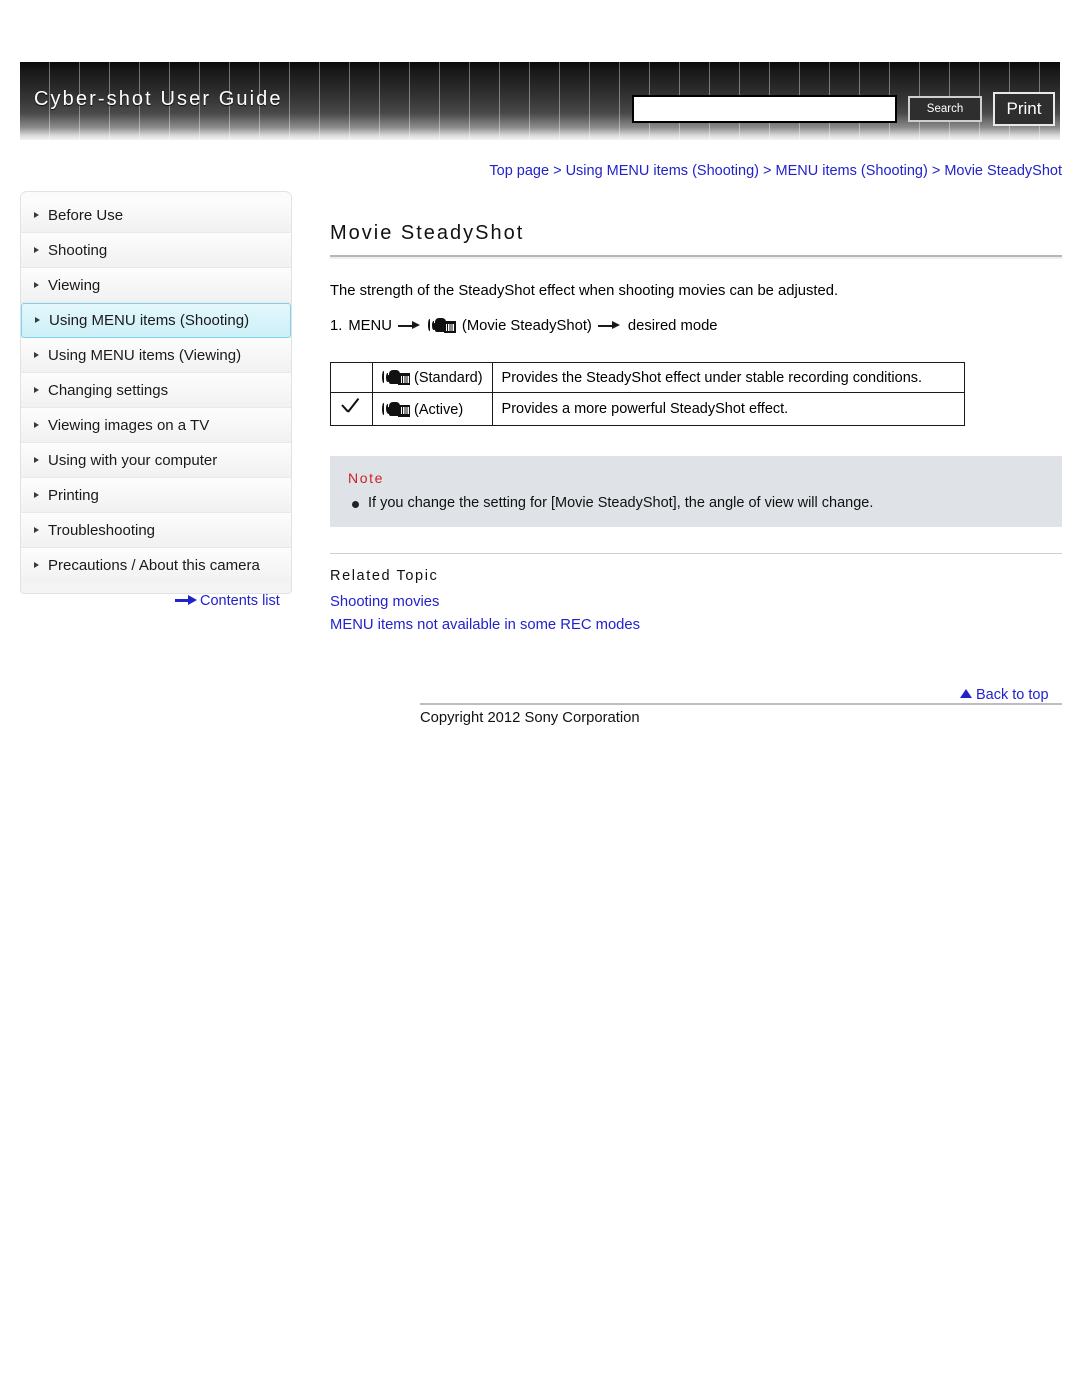 The image size is (1080, 1397). Describe the element at coordinates (526, 325) in the screenshot. I see `step-item-label: (Movie SteadyShot)` at that location.